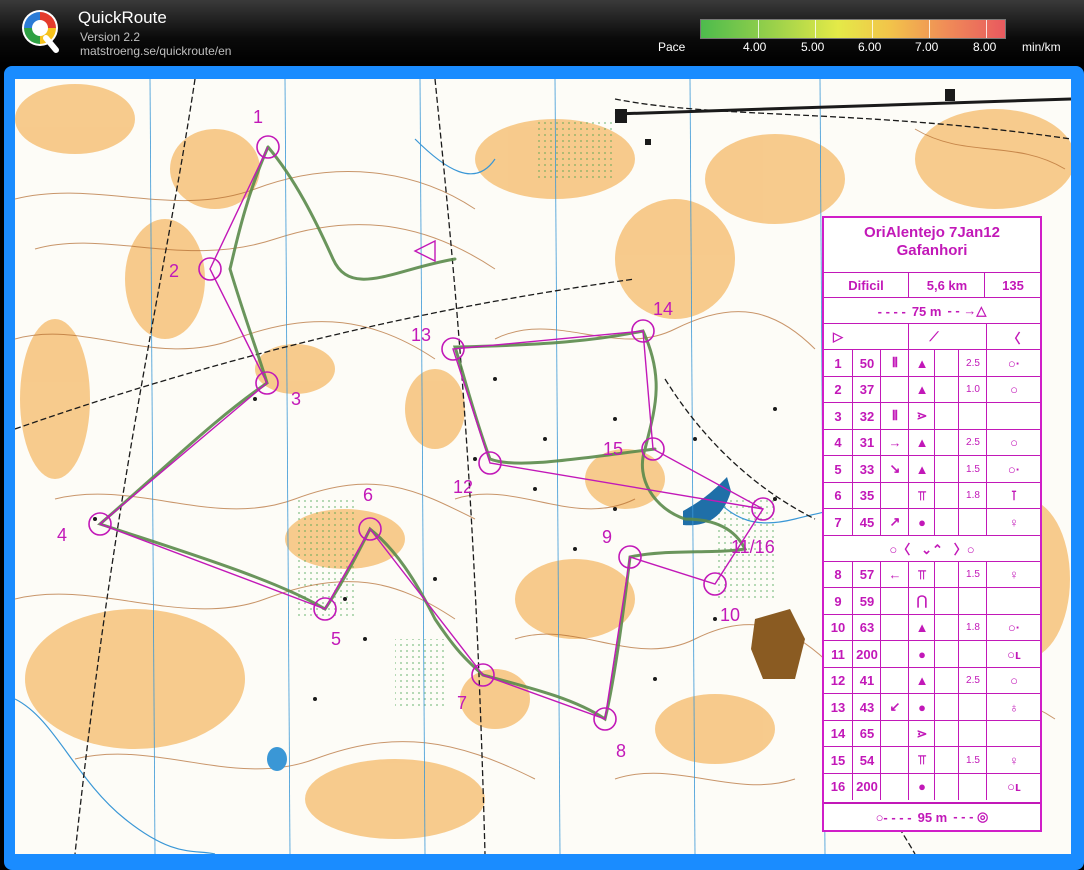  I want to click on start-triangle-icon, so click(424, 251).